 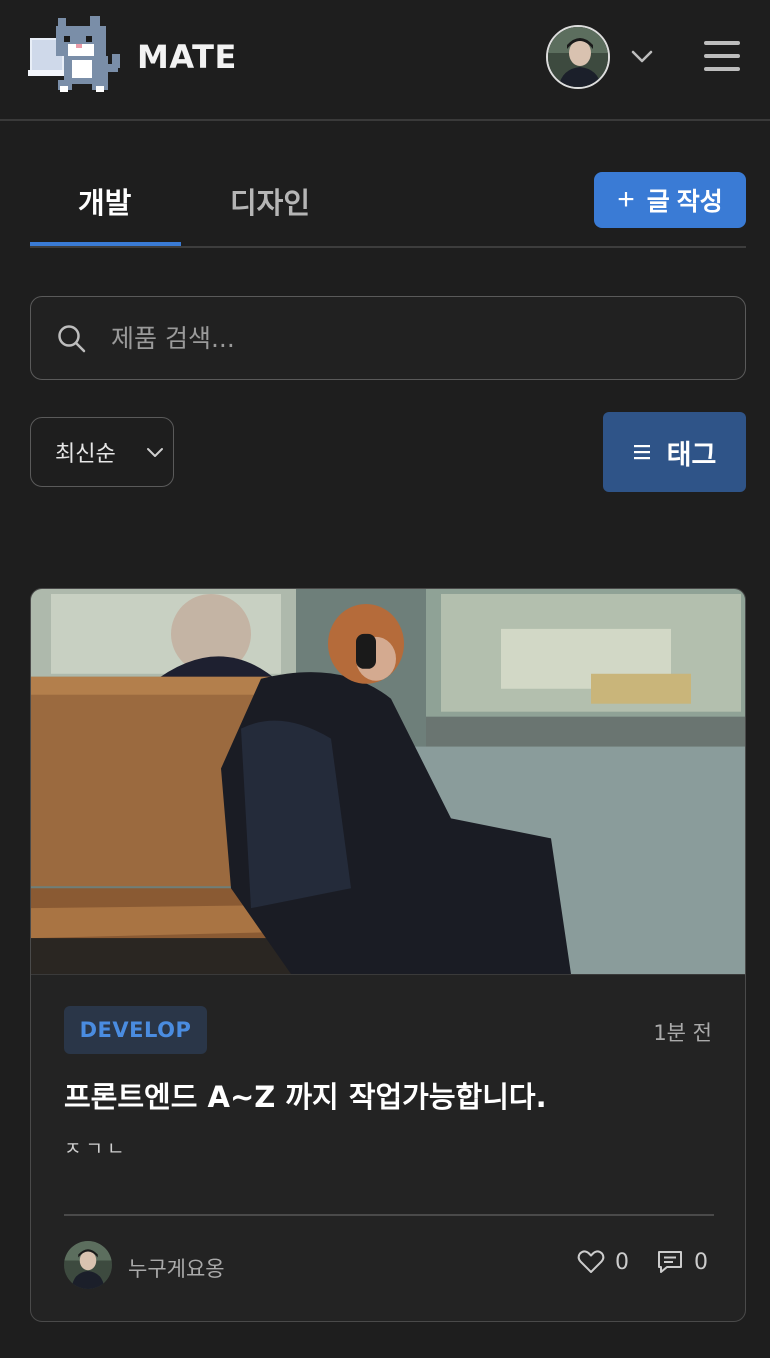 What do you see at coordinates (701, 1262) in the screenshot?
I see `comment-count: 0` at bounding box center [701, 1262].